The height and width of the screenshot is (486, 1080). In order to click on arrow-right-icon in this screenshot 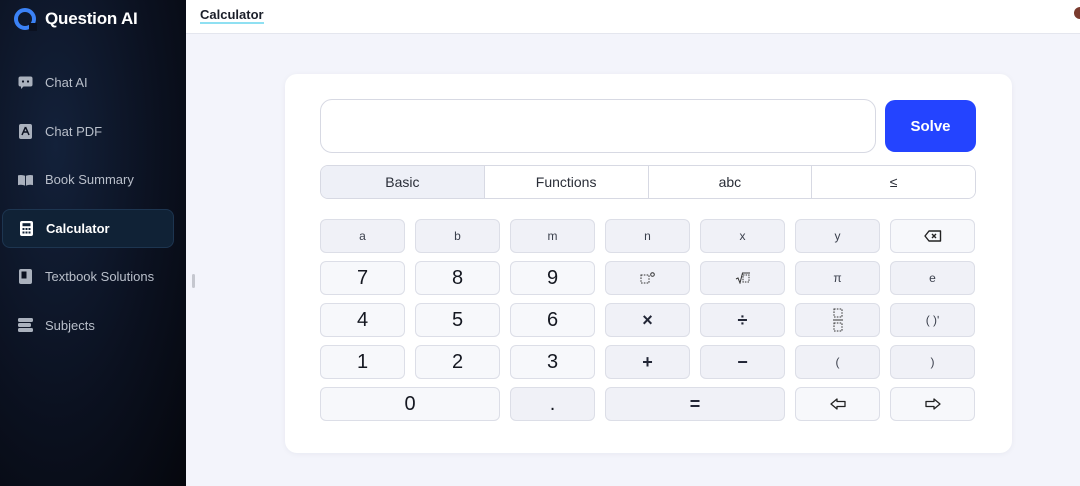, I will do `click(932, 404)`.